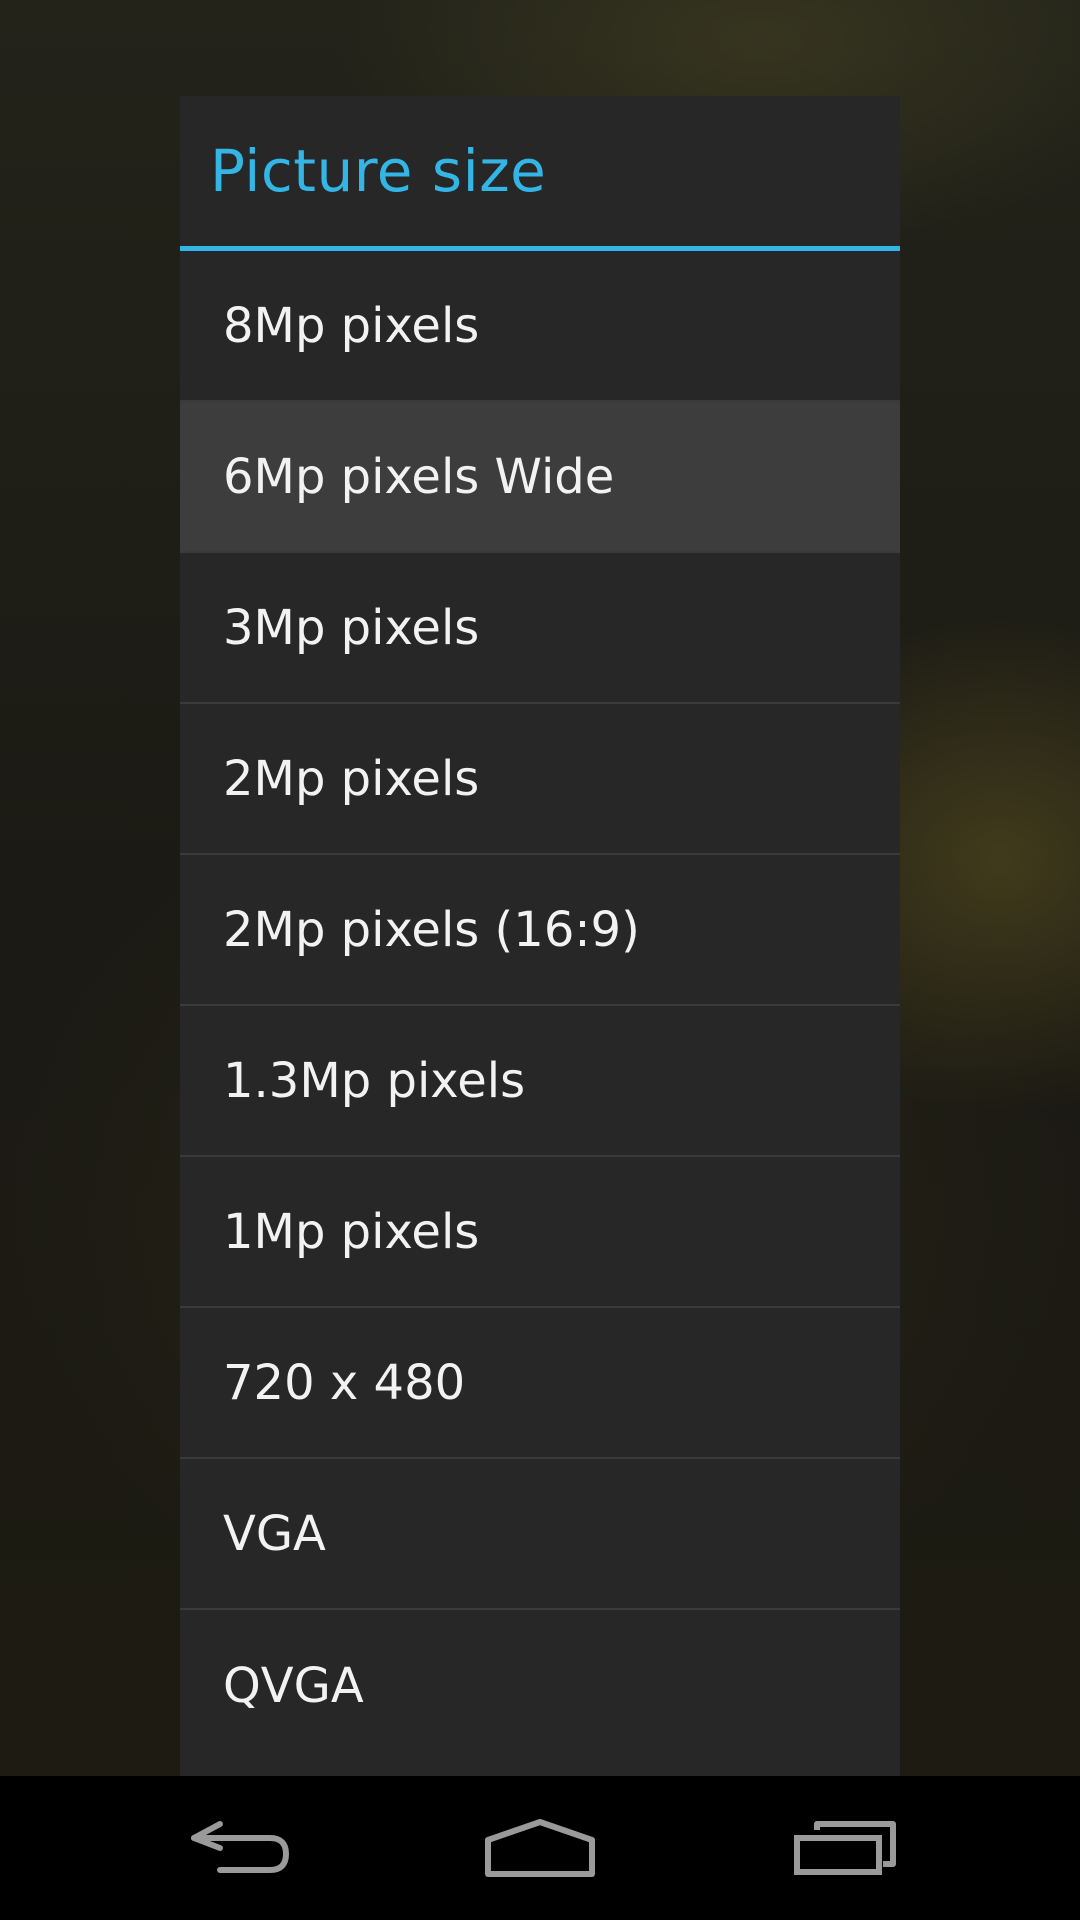 The height and width of the screenshot is (1920, 1080). What do you see at coordinates (540, 628) in the screenshot?
I see `option-3mp: 3Mp pixels` at bounding box center [540, 628].